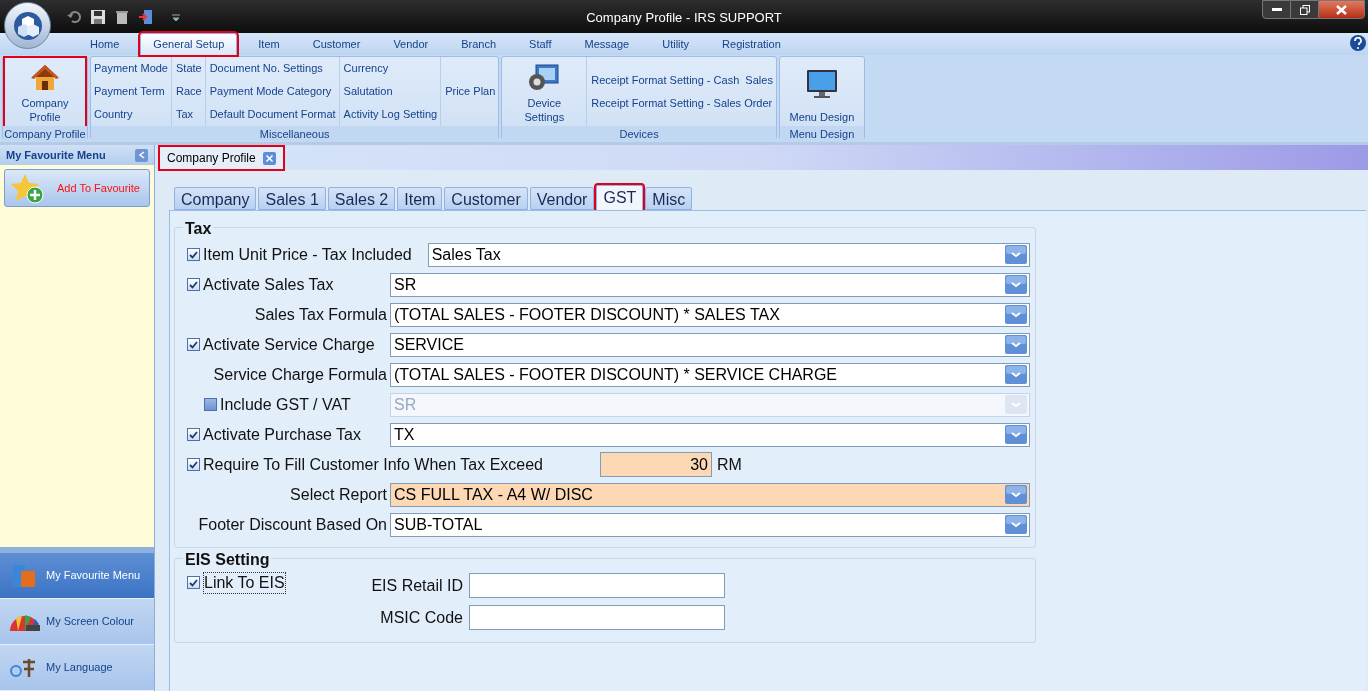  What do you see at coordinates (620, 197) in the screenshot?
I see `tab: GST` at bounding box center [620, 197].